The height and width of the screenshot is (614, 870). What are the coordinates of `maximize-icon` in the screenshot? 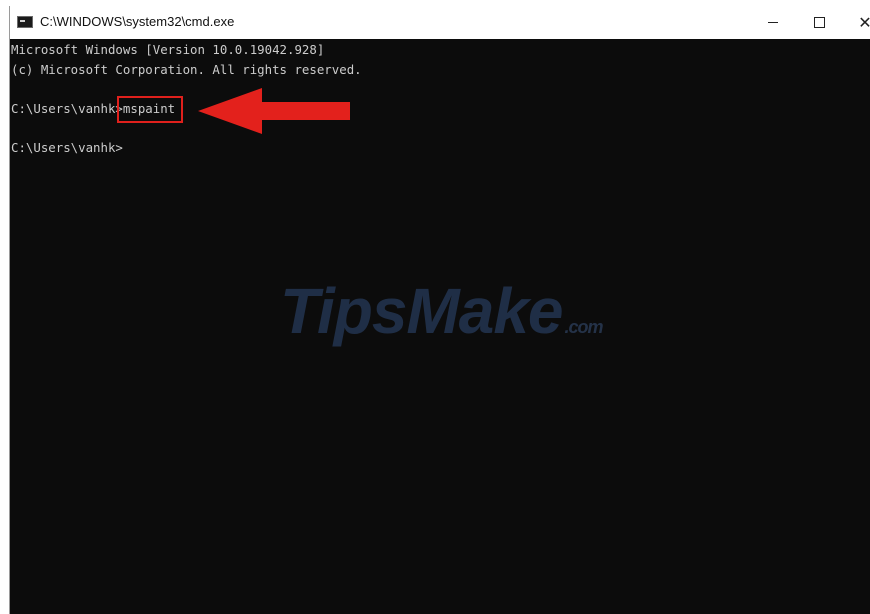 It's located at (819, 22).